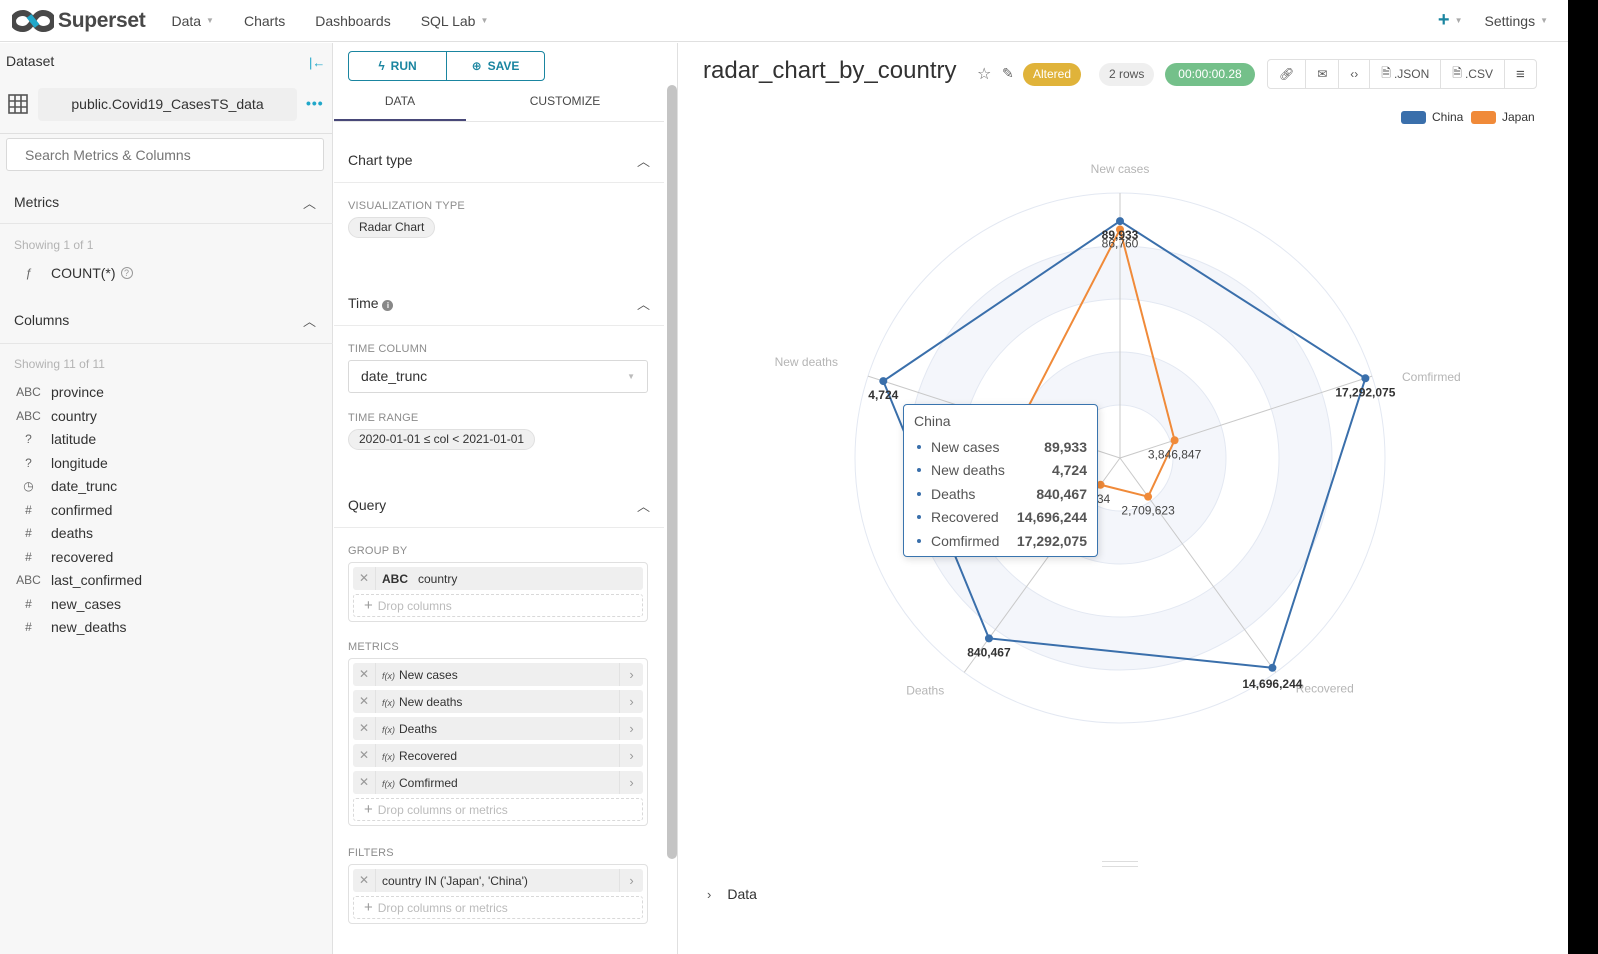 The width and height of the screenshot is (1598, 954). Describe the element at coordinates (371, 853) in the screenshot. I see `filters-label: FILTERS` at that location.